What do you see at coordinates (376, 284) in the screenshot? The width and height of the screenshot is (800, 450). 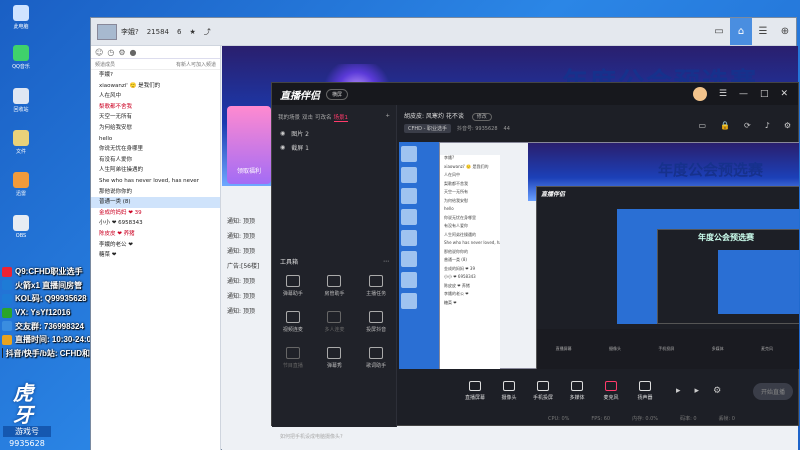 I see `tool-button: 主播任务` at bounding box center [376, 284].